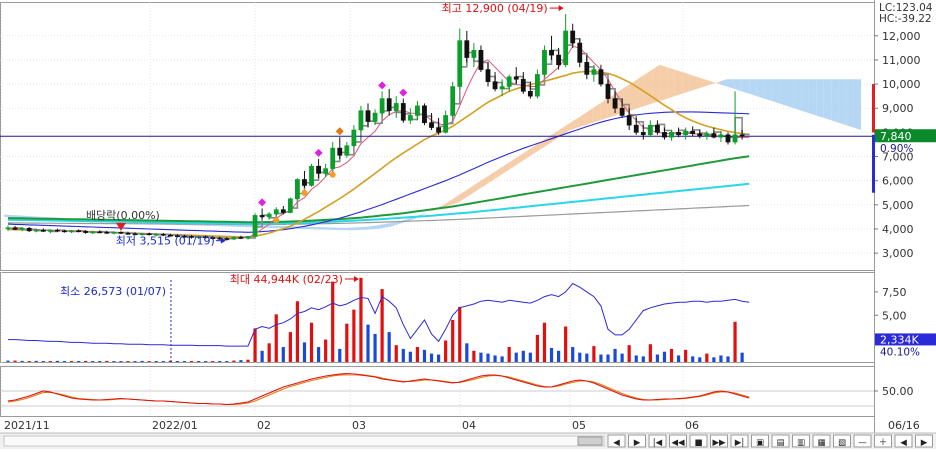 The height and width of the screenshot is (453, 936). I want to click on forward-button-glyph: ▶▶, so click(719, 443).